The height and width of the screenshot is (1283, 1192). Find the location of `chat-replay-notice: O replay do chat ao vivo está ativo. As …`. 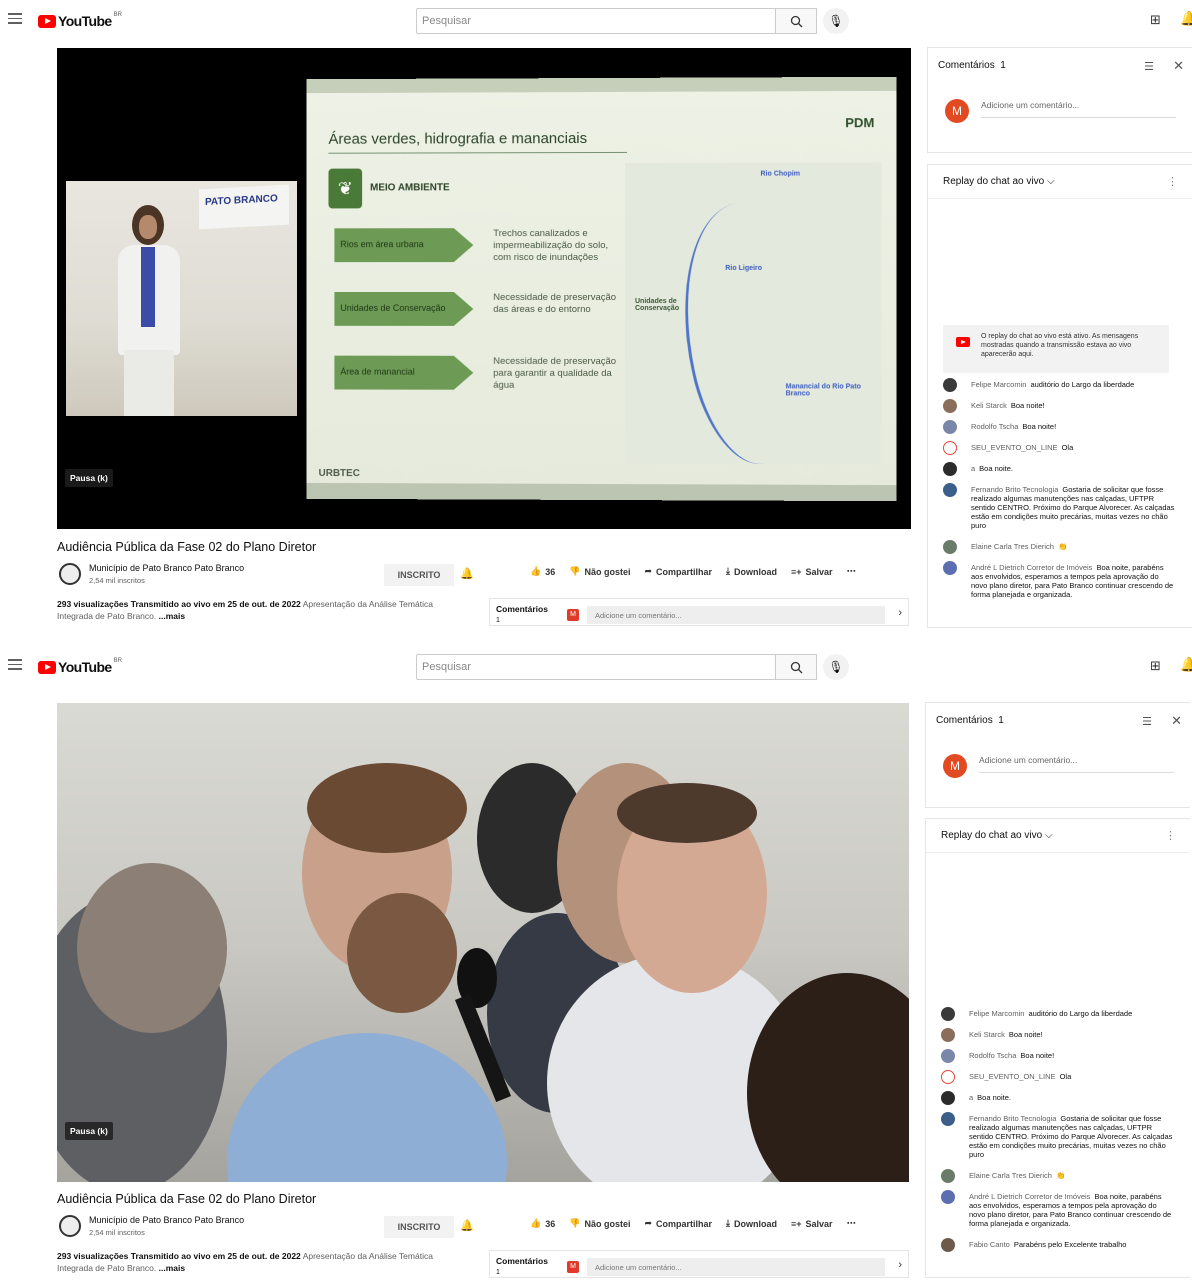

chat-replay-notice: O replay do chat ao vivo está ativo. As … is located at coordinates (1056, 349).